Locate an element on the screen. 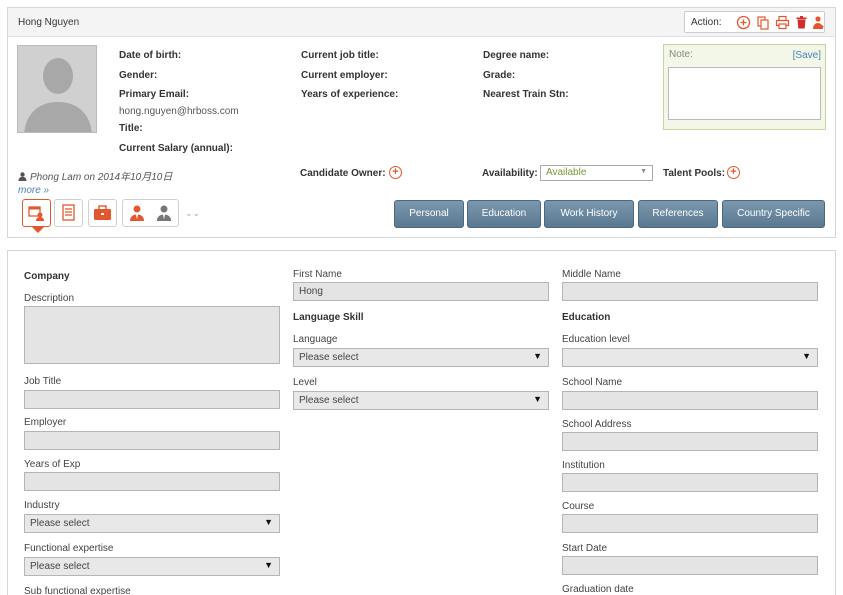 The image size is (843, 595). candidate-header: Hong Nguyen Action: is located at coordinates (421, 22).